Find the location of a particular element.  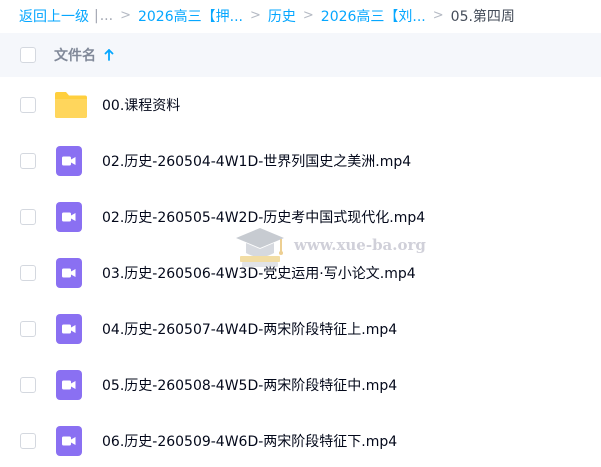

sort-ascending-icon is located at coordinates (109, 55).